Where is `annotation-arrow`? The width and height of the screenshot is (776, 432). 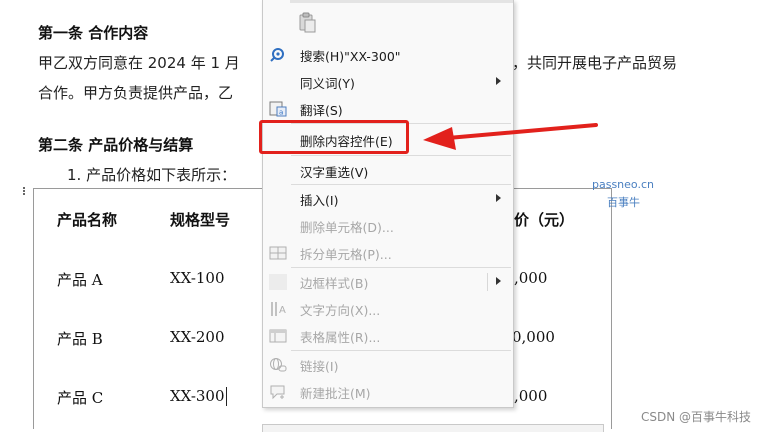 annotation-arrow is located at coordinates (510, 136).